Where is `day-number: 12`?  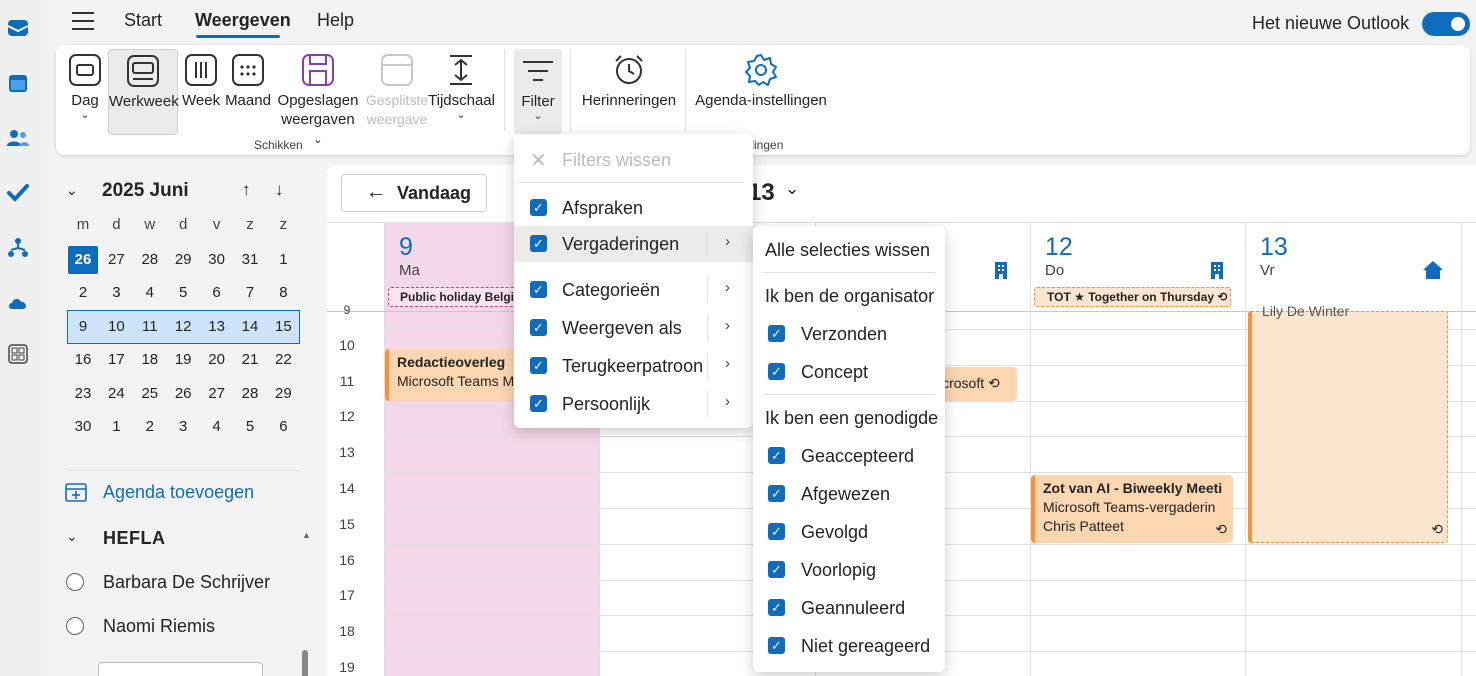
day-number: 12 is located at coordinates (1059, 247).